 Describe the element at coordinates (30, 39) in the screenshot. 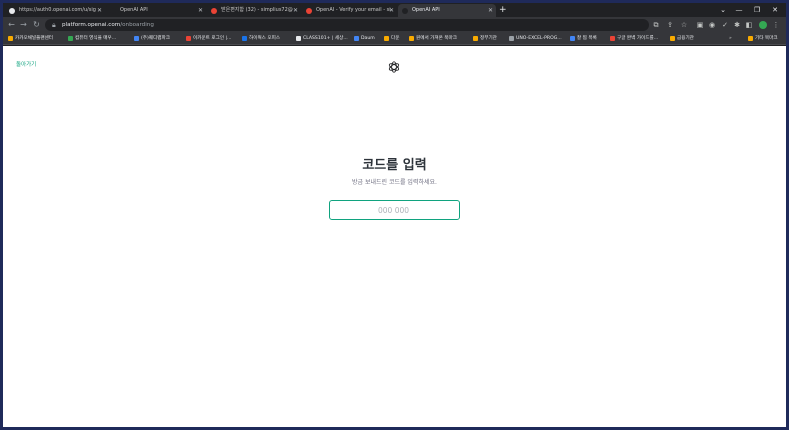

I see `bookmark-item: 카카오채널플랜센터` at that location.